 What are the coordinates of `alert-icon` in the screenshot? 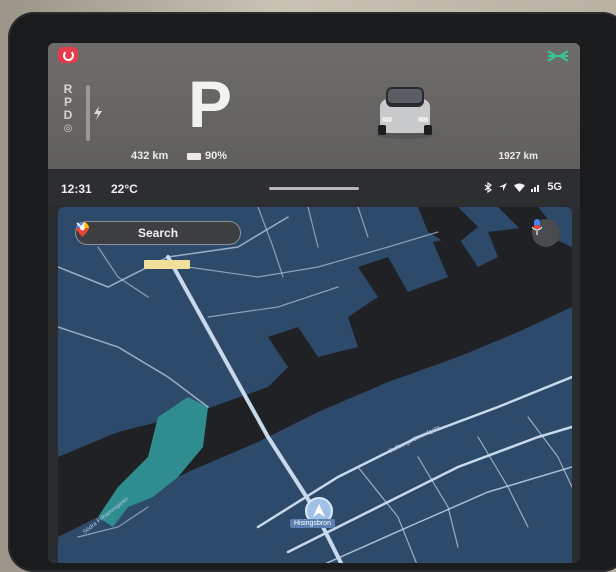 It's located at (68, 55).